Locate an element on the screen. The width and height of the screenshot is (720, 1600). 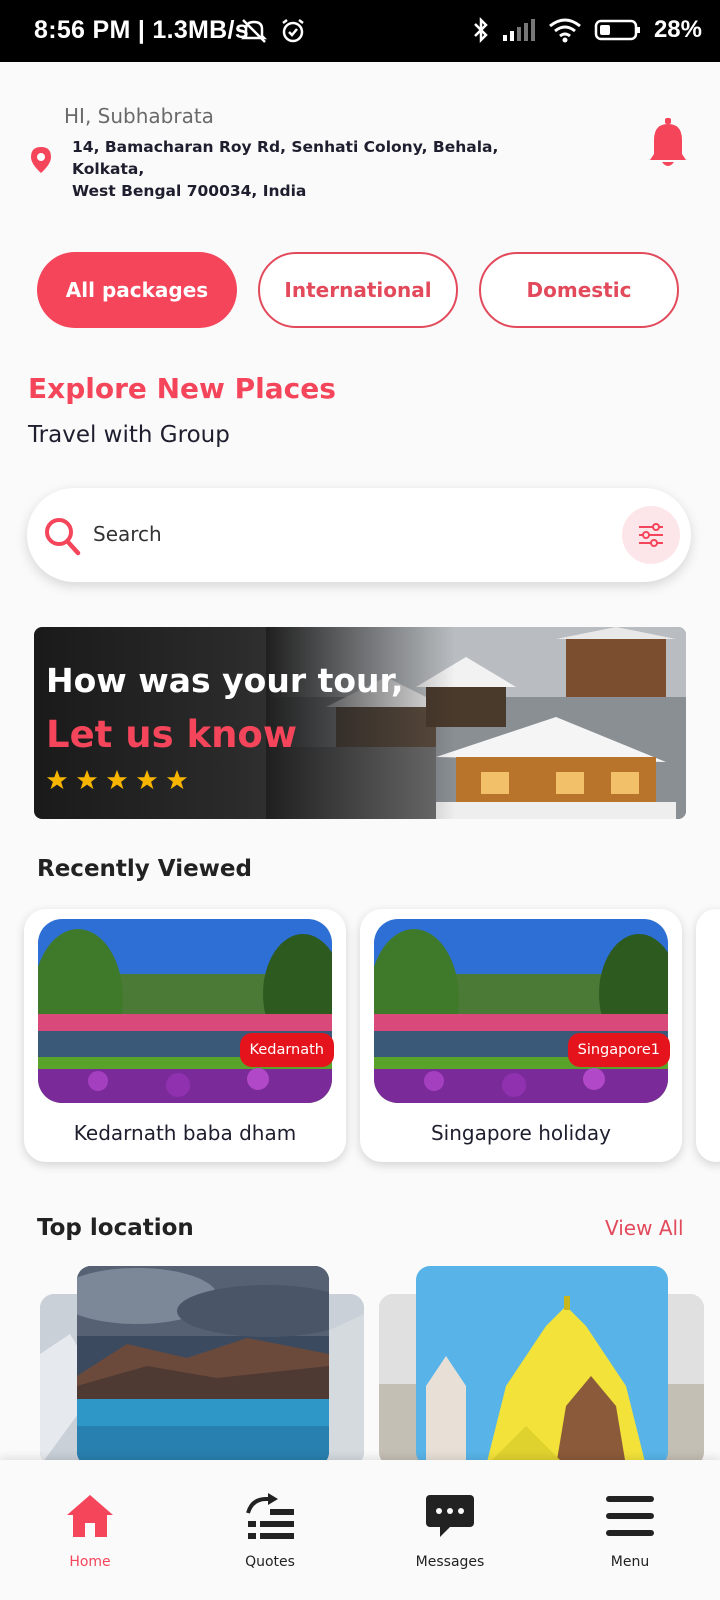
battery-percent: 28% is located at coordinates (677, 29).